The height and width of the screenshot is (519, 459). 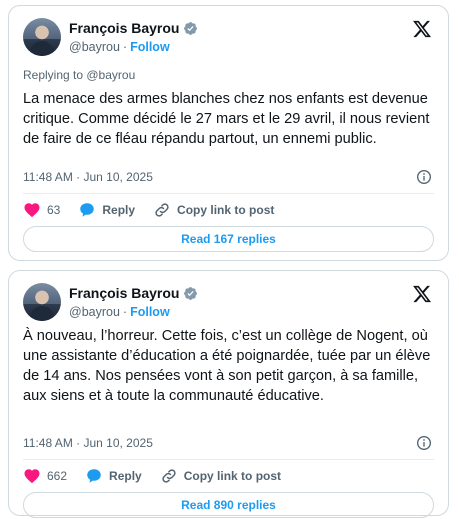 What do you see at coordinates (57, 476) in the screenshot?
I see `like-count: 662` at bounding box center [57, 476].